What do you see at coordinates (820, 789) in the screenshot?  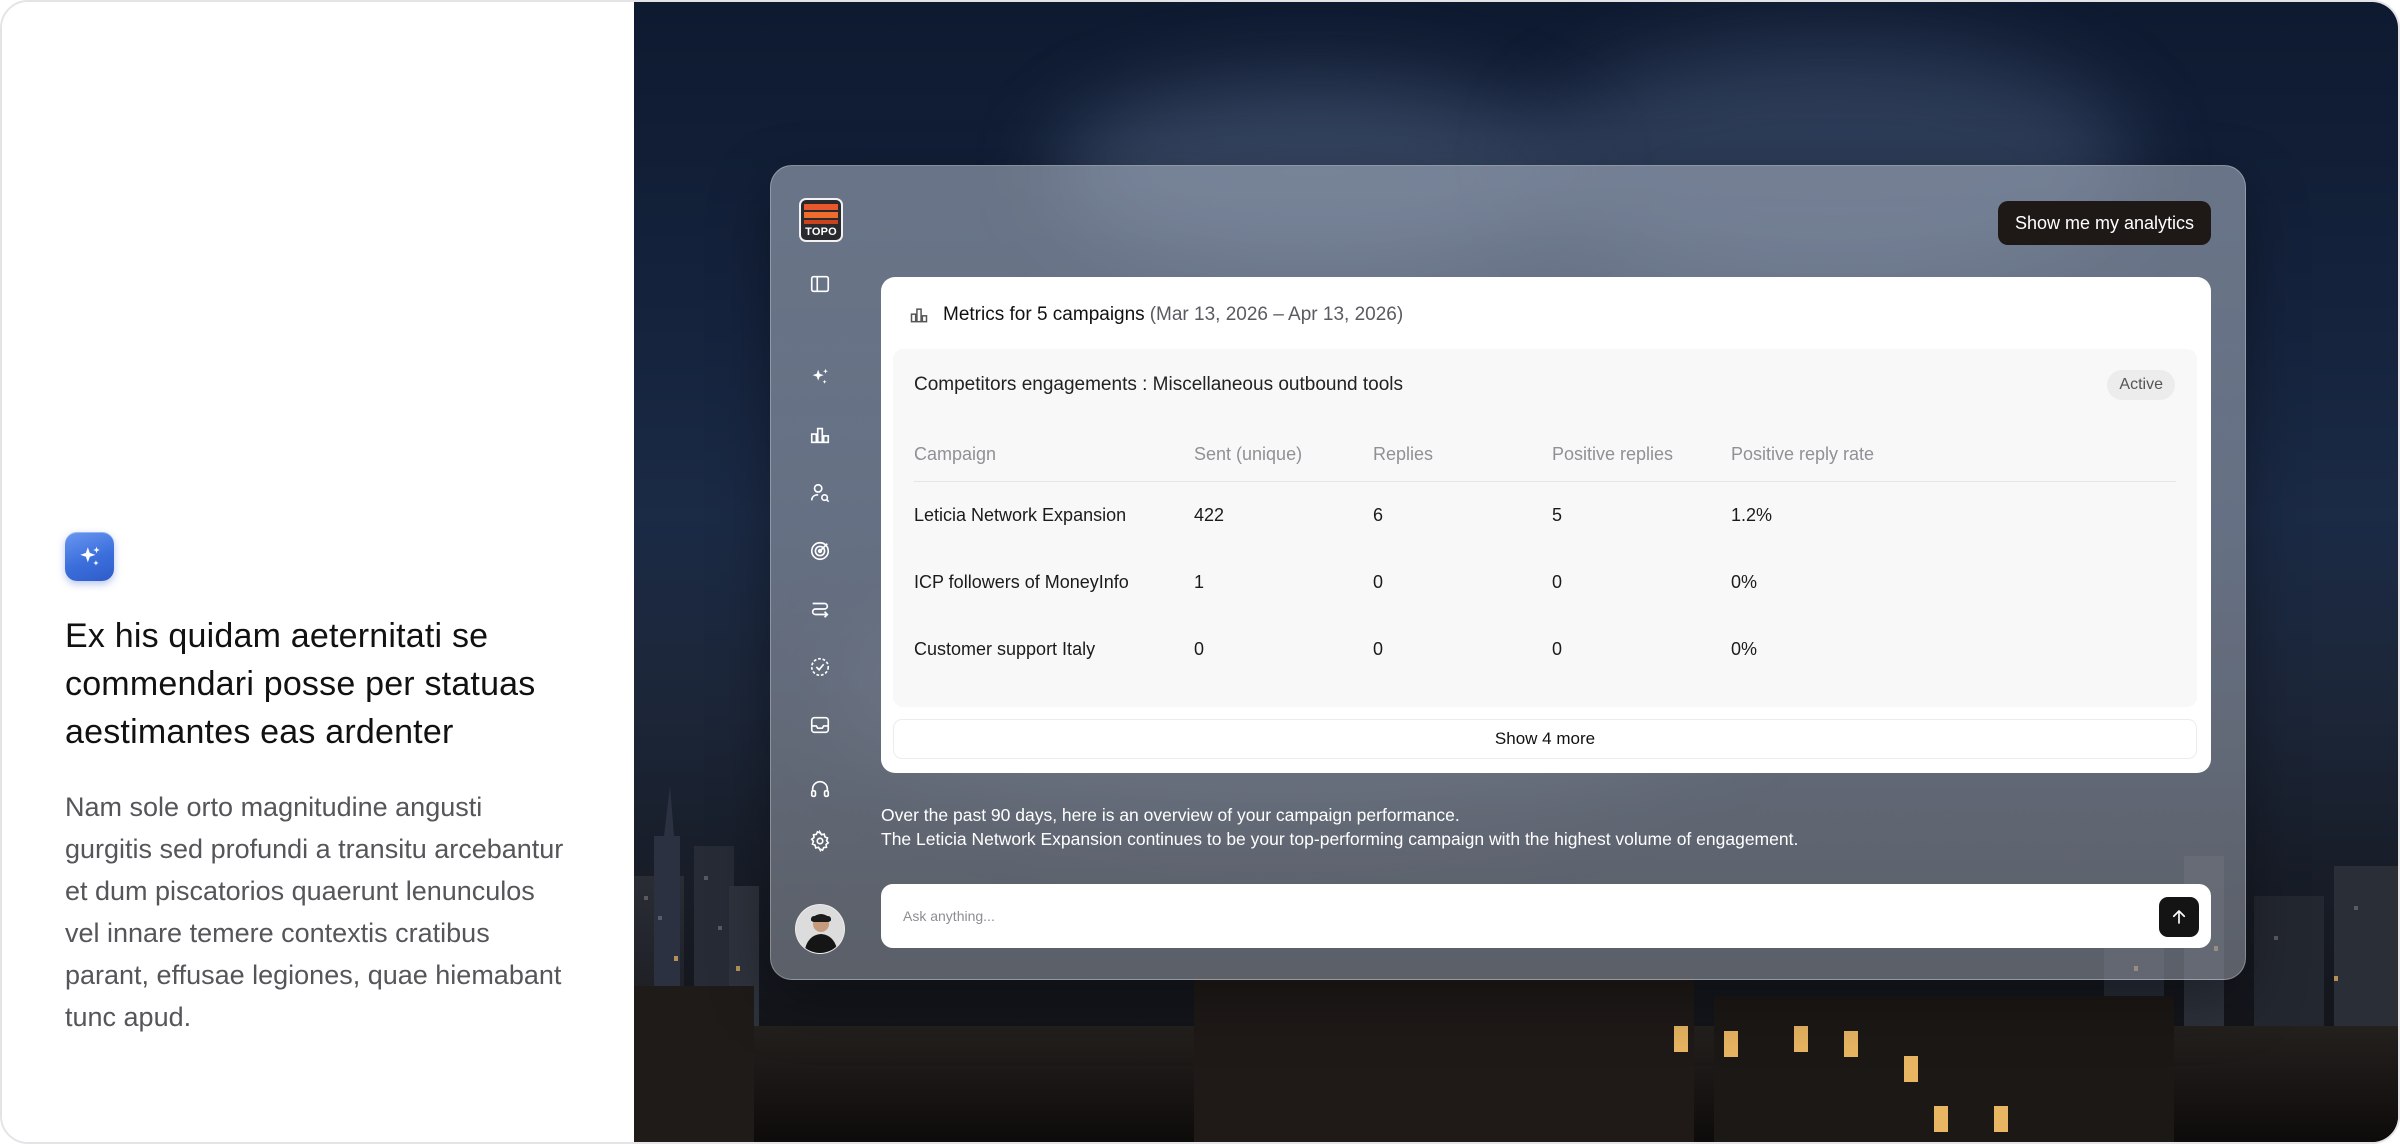 I see `headset-icon` at bounding box center [820, 789].